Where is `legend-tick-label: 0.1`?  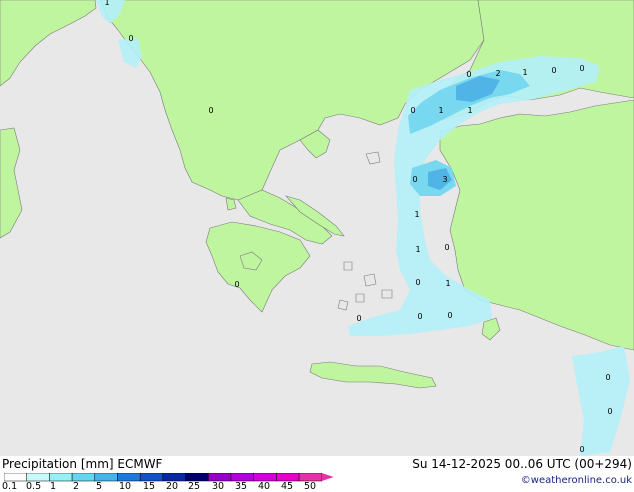
legend-tick-label: 0.1 is located at coordinates (10, 486).